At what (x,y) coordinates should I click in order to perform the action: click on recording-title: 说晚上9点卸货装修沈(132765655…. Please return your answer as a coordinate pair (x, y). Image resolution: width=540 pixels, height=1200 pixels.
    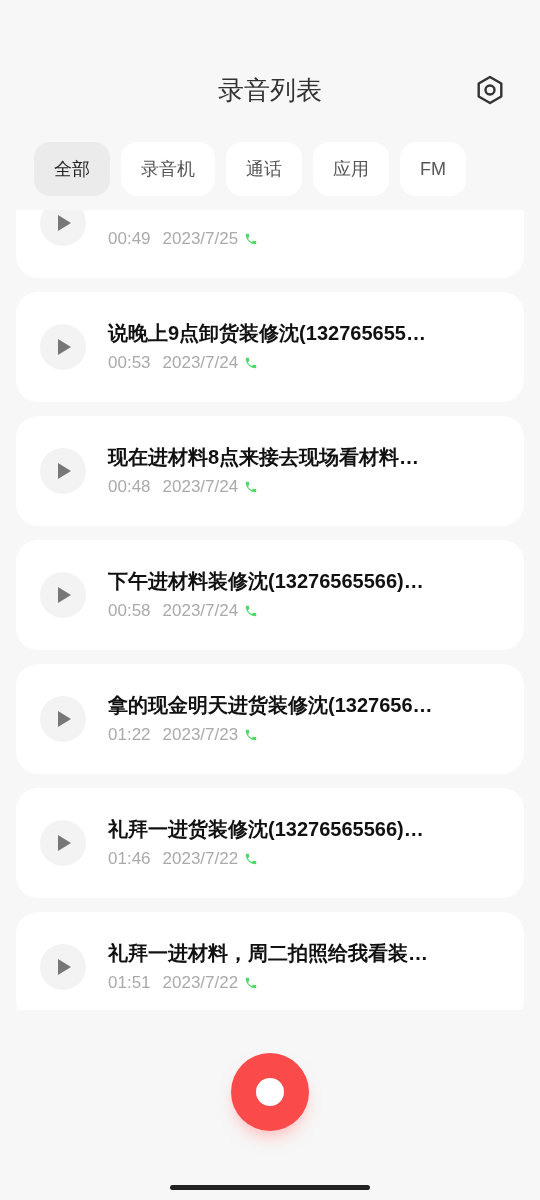
    Looking at the image, I should click on (267, 333).